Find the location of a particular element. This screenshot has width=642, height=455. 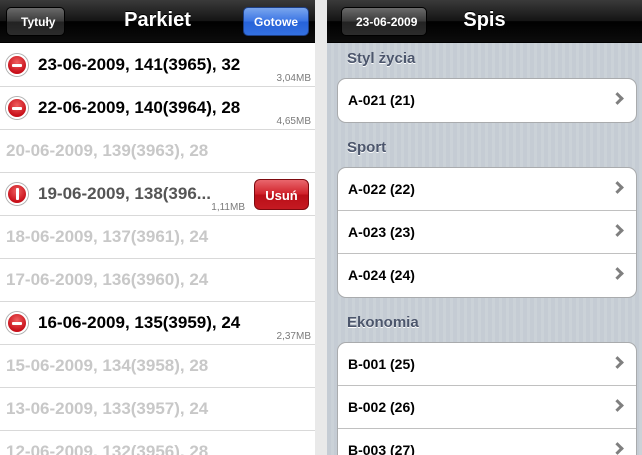

list-item-label: A-024 (24) is located at coordinates (381, 275).